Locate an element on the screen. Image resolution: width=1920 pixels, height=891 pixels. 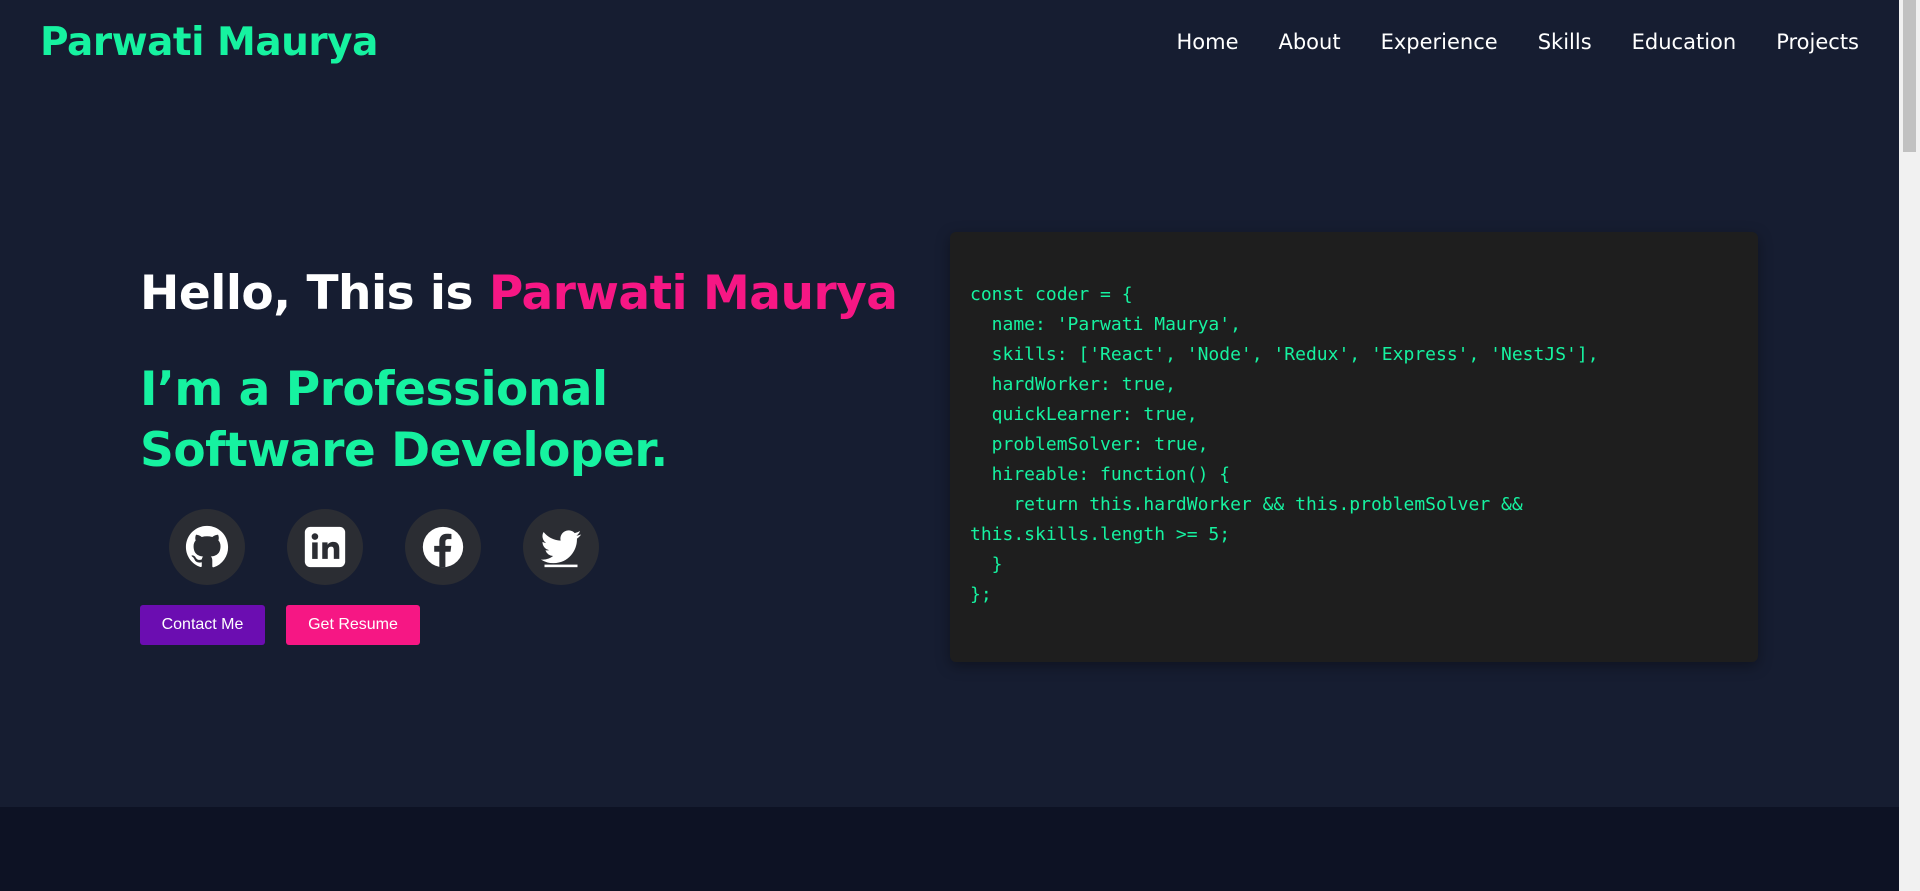
code-line: problemSolver: true, is located at coordinates (1089, 444).